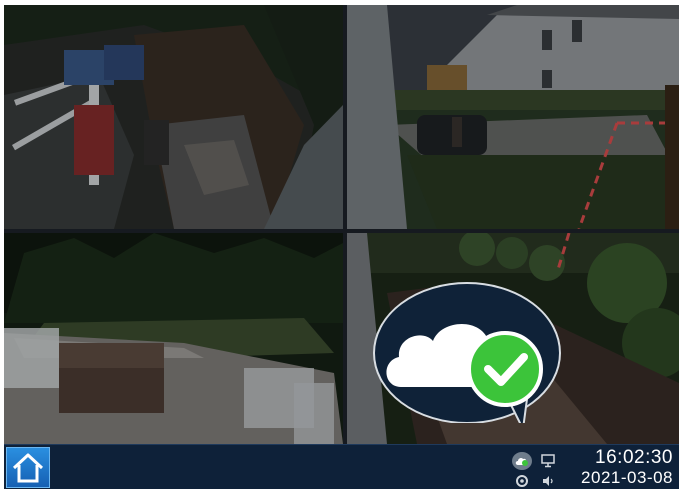 Image resolution: width=683 pixels, height=495 pixels. Describe the element at coordinates (345, 224) in the screenshot. I see `grid-divider-vertical` at that location.